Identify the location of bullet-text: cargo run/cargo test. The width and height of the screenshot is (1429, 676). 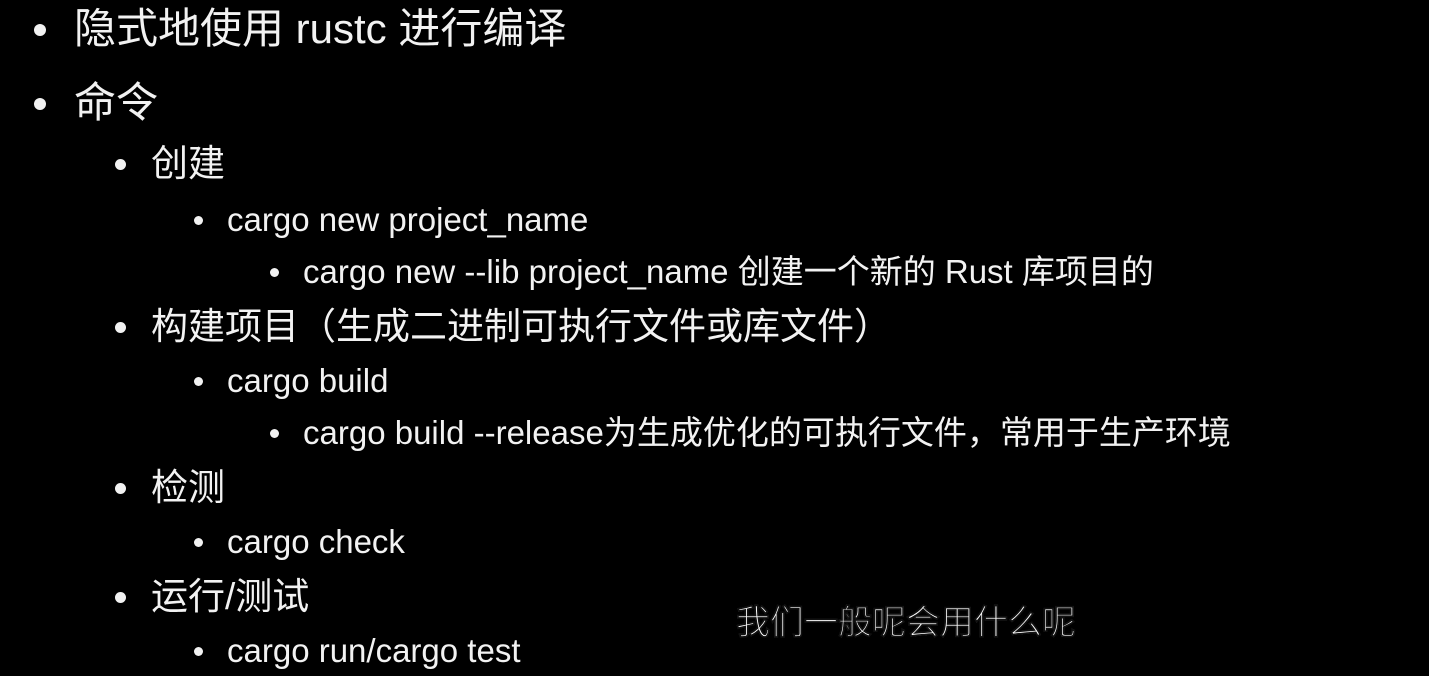
(374, 650).